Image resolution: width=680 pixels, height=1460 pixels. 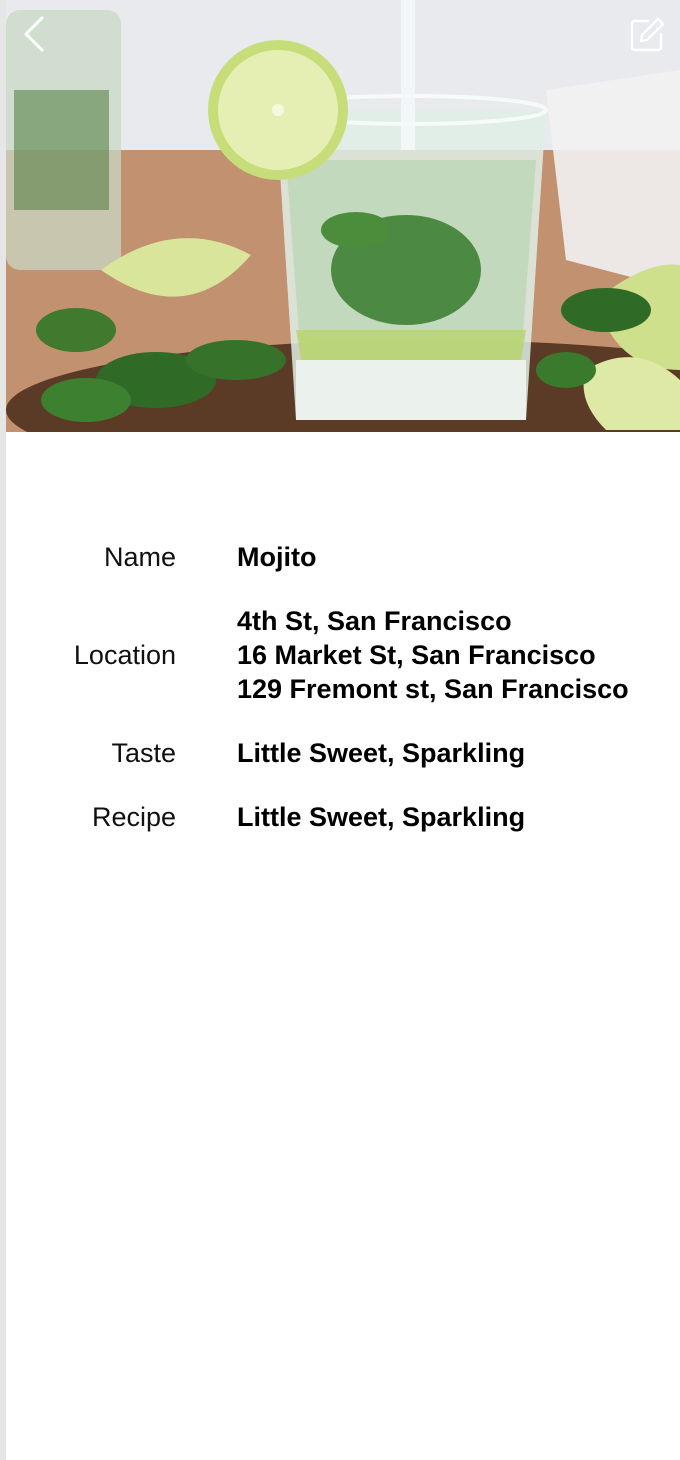 I want to click on location-item: 4th St, San Francisco, so click(x=374, y=621).